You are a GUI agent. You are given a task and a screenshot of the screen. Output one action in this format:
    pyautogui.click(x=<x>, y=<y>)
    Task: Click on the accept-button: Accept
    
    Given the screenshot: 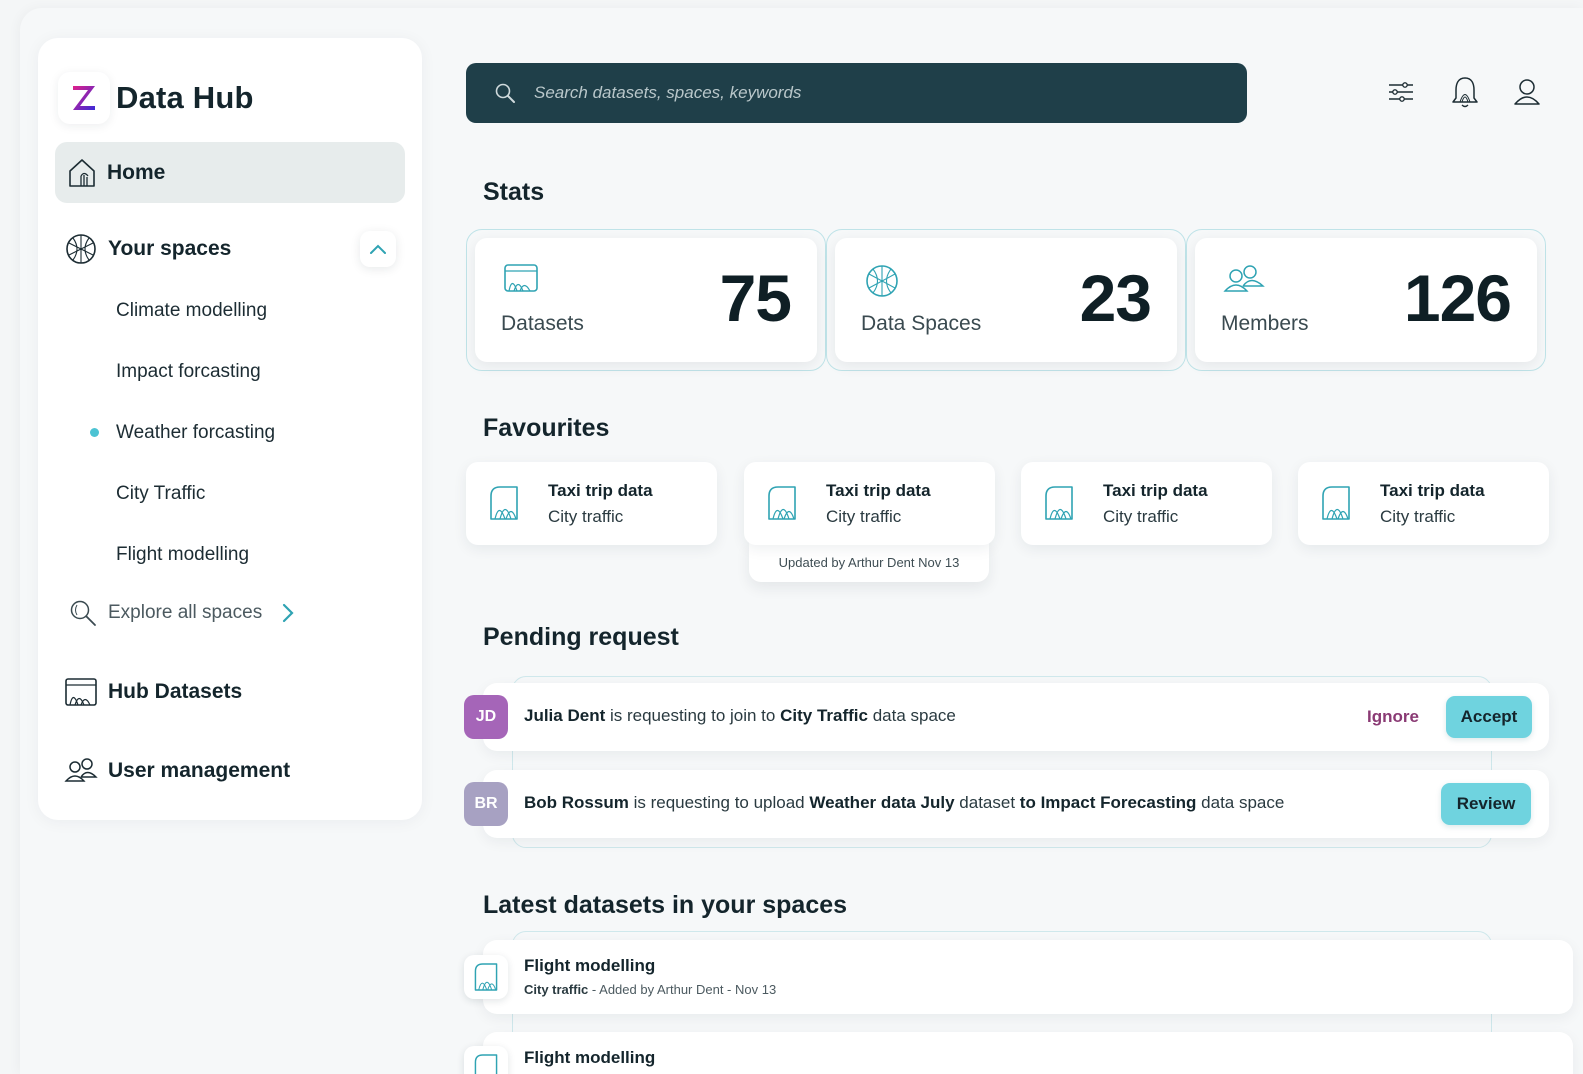 What is the action you would take?
    pyautogui.click(x=1489, y=717)
    